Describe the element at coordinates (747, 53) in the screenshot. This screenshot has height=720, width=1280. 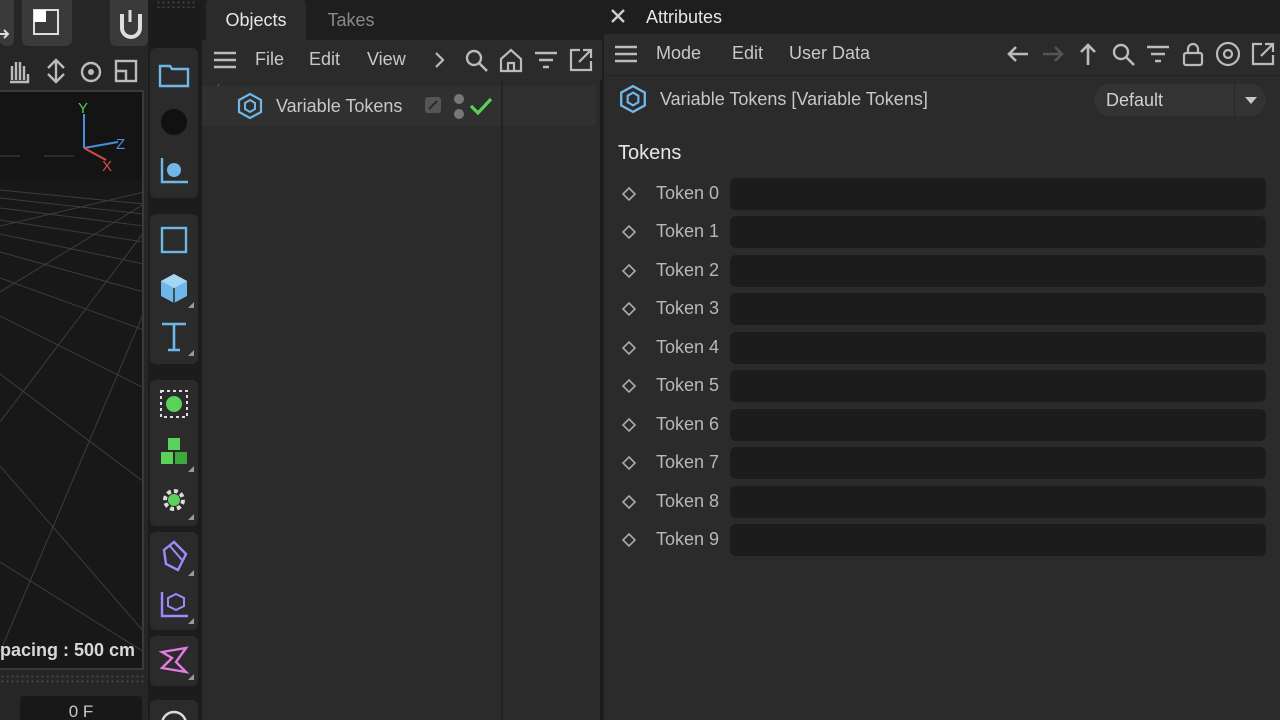
I see `menu-attr-edit: Edit` at that location.